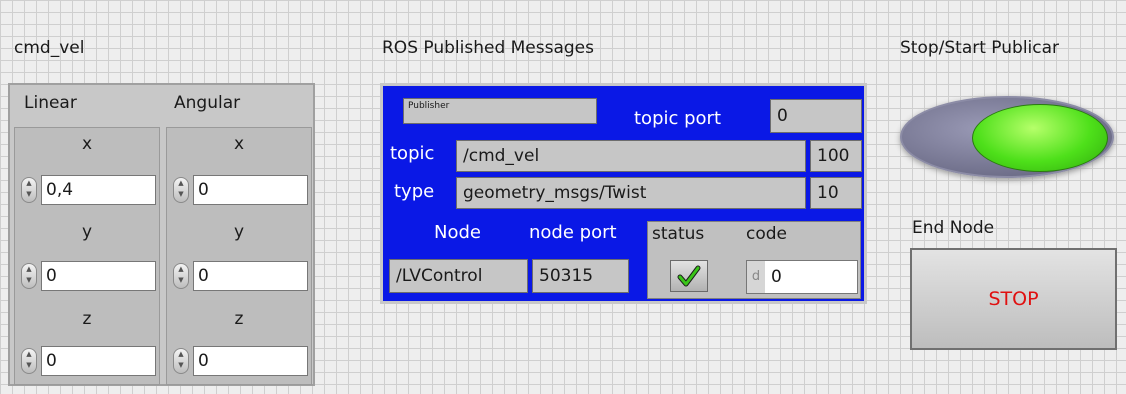 This screenshot has width=1126, height=394. What do you see at coordinates (87, 144) in the screenshot?
I see `linear-x-label: x` at bounding box center [87, 144].